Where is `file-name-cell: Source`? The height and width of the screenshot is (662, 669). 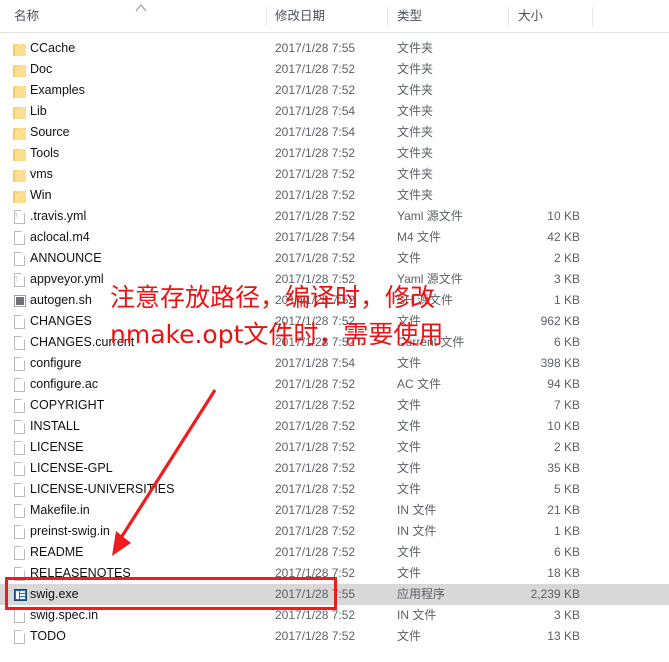
file-name-cell: Source is located at coordinates (50, 132).